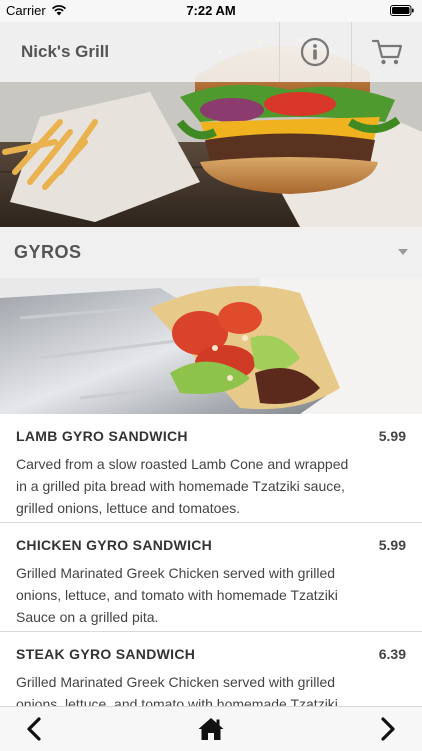 The height and width of the screenshot is (751, 422). Describe the element at coordinates (392, 654) in the screenshot. I see `item-price: 6.39` at that location.